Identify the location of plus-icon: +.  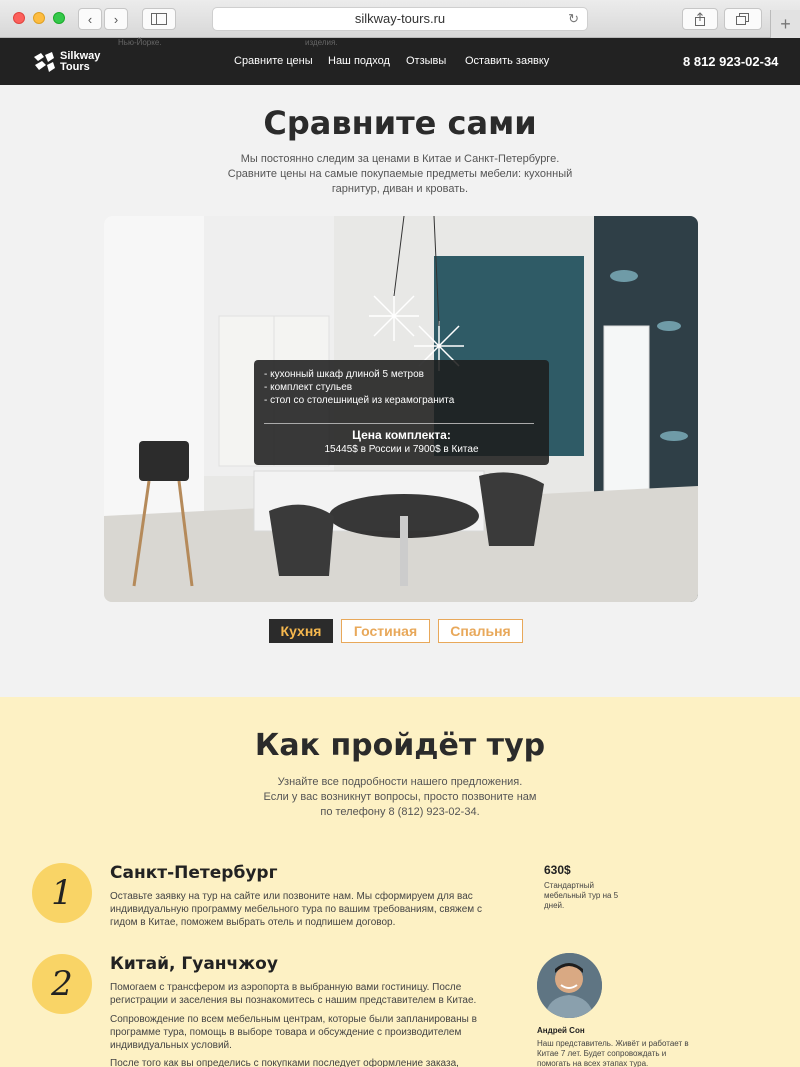
(785, 24).